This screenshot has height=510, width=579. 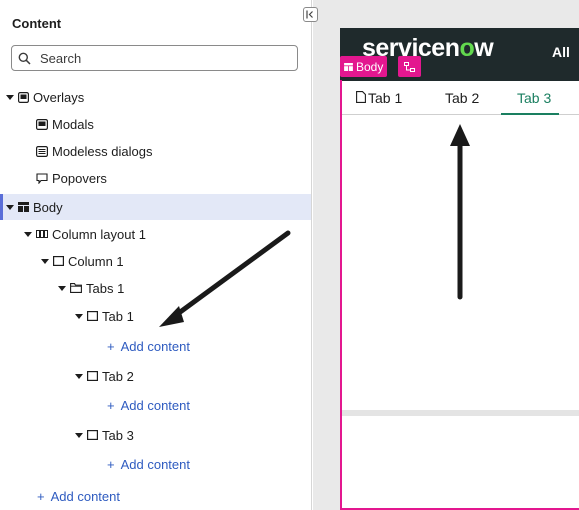 I want to click on tree-item-tab-3: Tab 3, so click(x=155, y=435).